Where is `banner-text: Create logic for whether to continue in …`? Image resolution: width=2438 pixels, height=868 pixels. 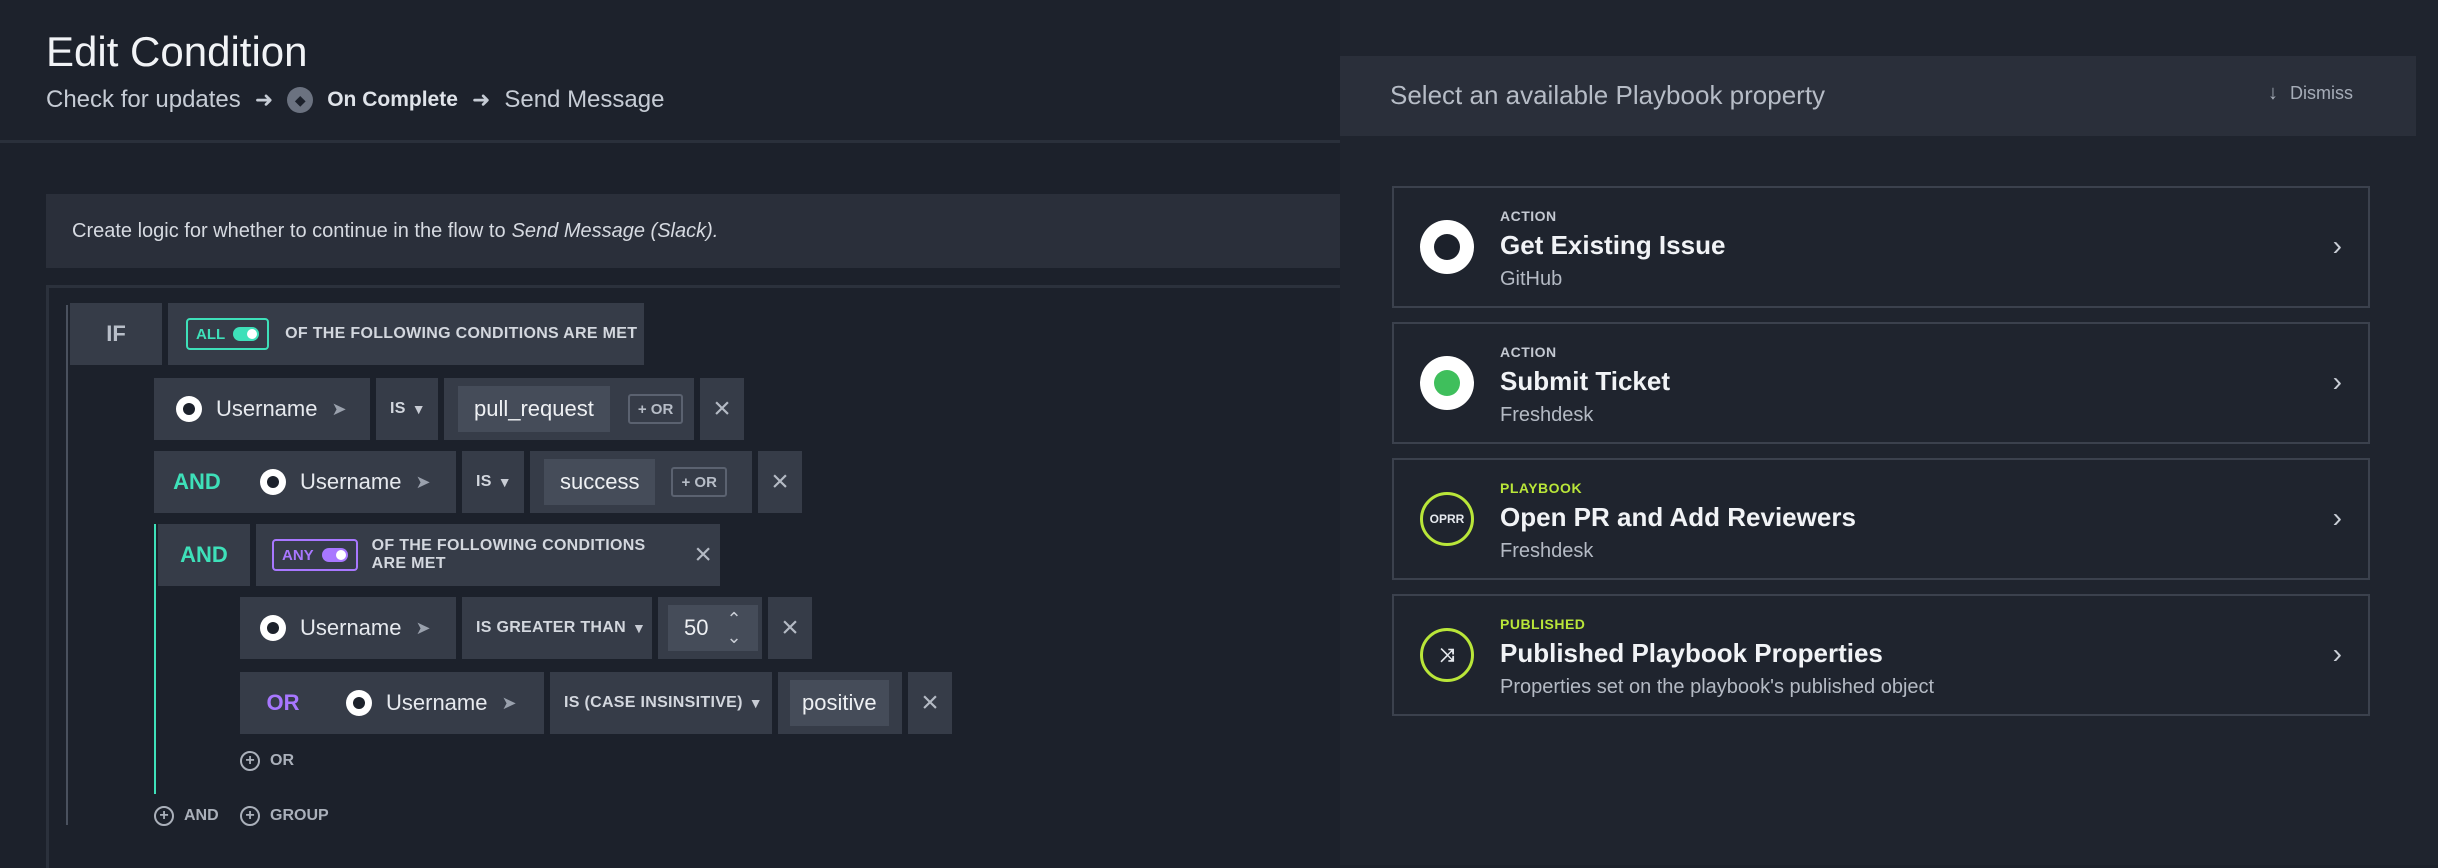
banner-text: Create logic for whether to continue in … is located at coordinates (289, 230).